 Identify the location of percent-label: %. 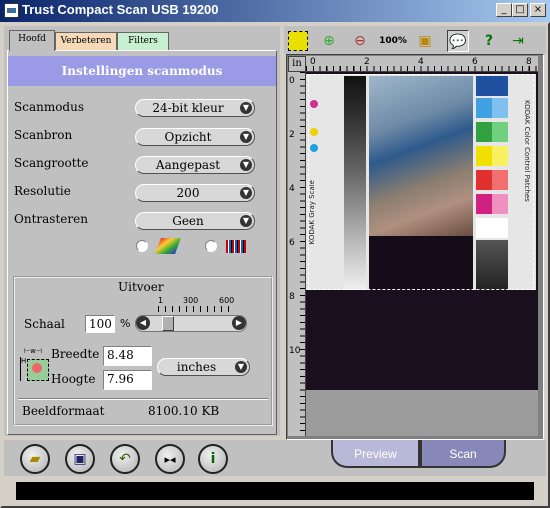
(125, 323).